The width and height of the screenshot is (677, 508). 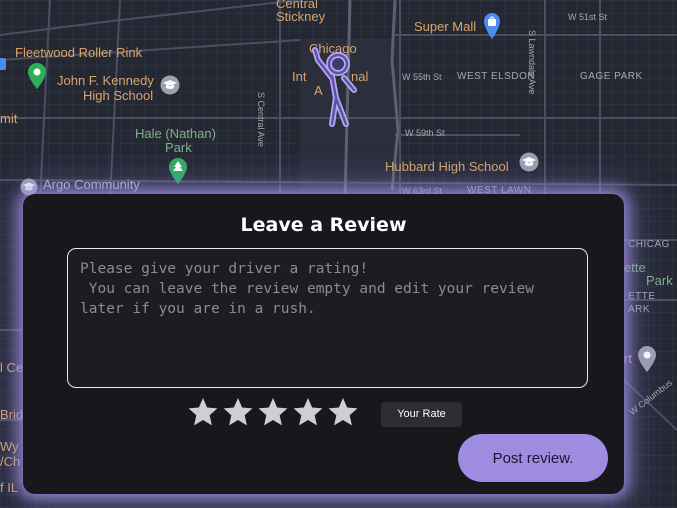 I want to click on map-label-ette: ette, so click(x=635, y=267).